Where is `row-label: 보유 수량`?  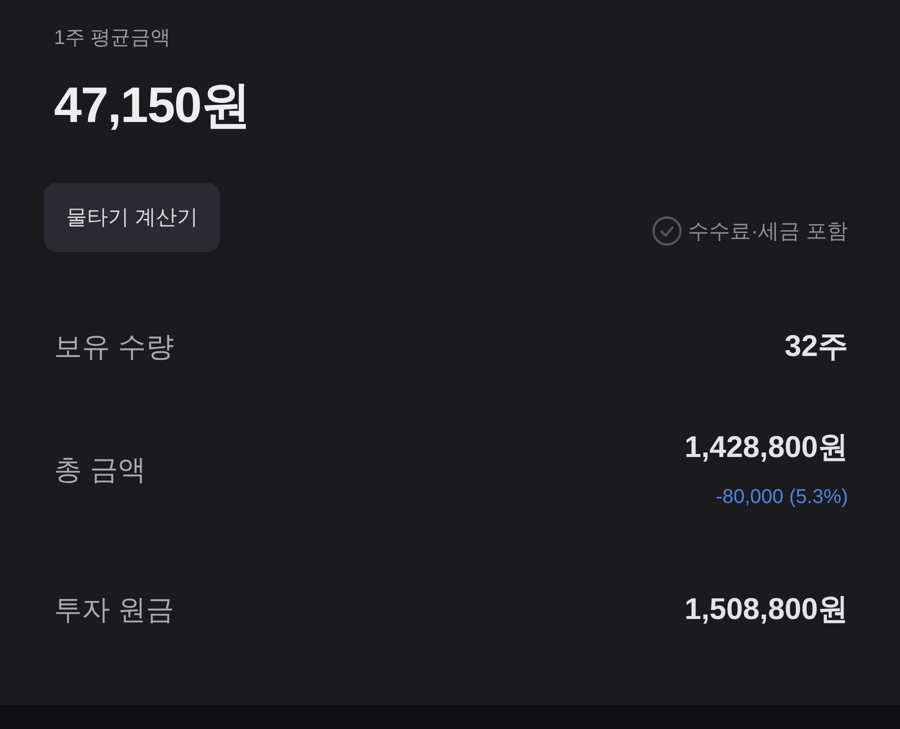 row-label: 보유 수량 is located at coordinates (114, 347).